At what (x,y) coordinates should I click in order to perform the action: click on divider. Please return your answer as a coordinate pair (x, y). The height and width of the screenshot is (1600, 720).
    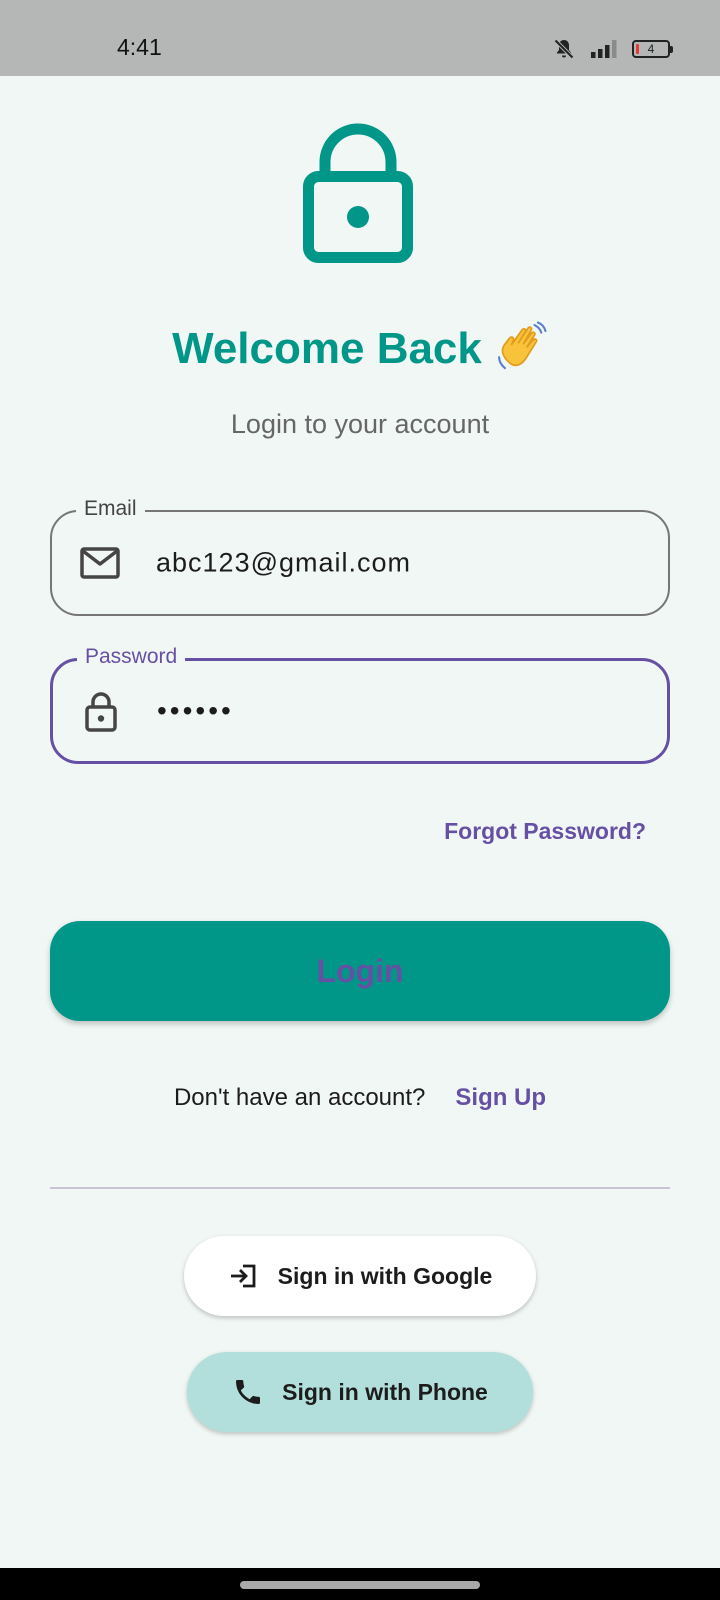
    Looking at the image, I should click on (360, 1188).